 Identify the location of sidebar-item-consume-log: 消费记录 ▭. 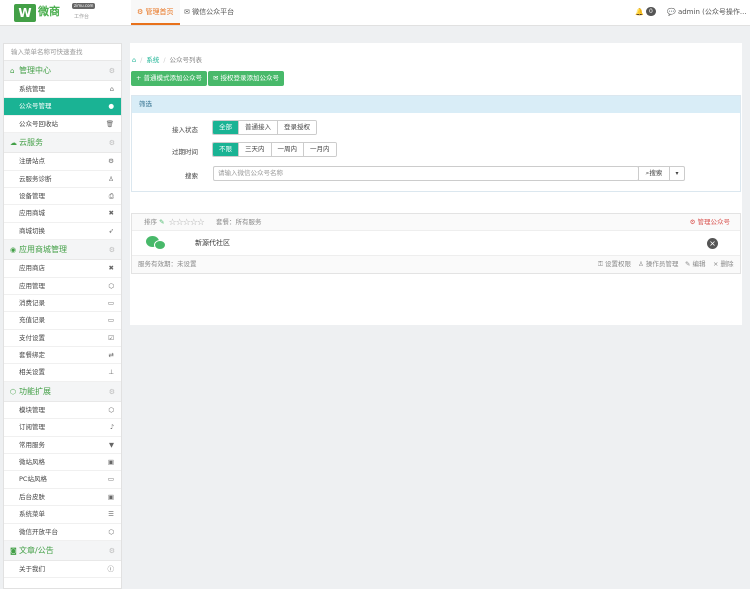
(62, 304).